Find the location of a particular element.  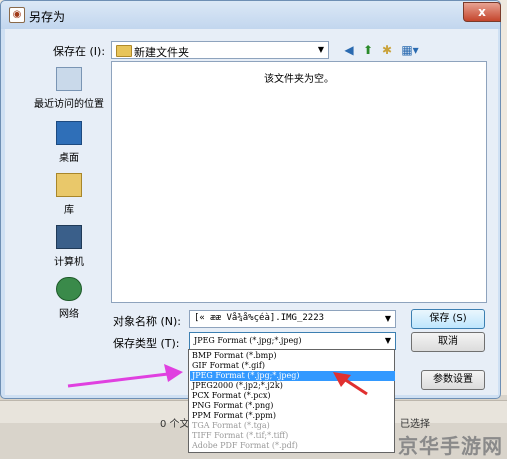

red-arrow-icon is located at coordinates (350, 384).